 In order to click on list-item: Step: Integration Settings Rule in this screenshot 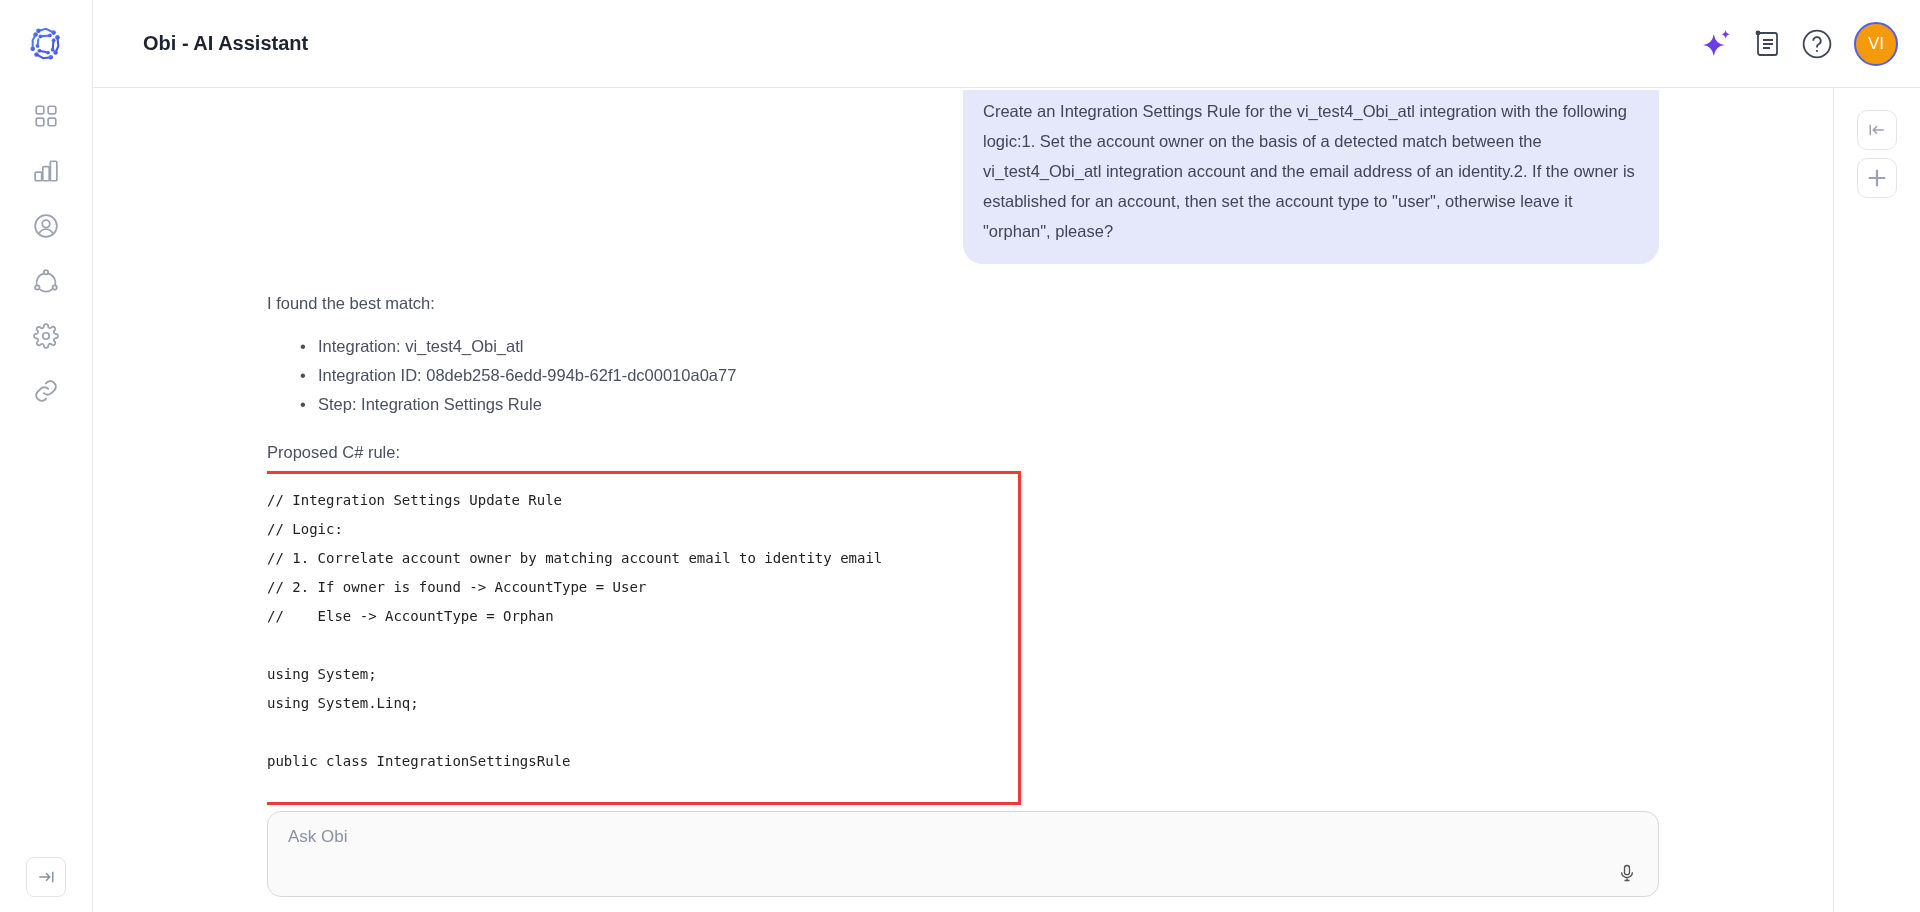, I will do `click(430, 404)`.